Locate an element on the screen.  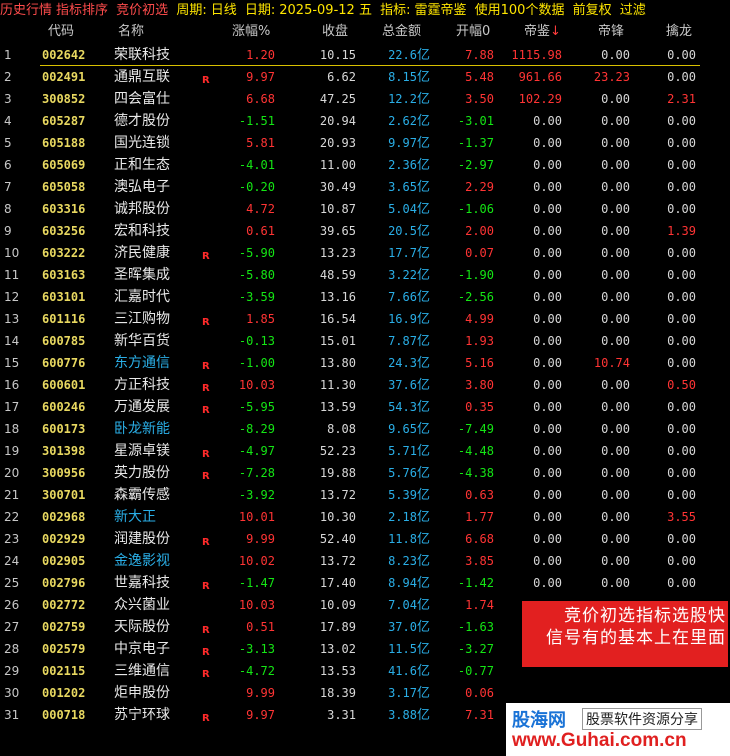
stock-name: 济民健康 is located at coordinates (142, 253).